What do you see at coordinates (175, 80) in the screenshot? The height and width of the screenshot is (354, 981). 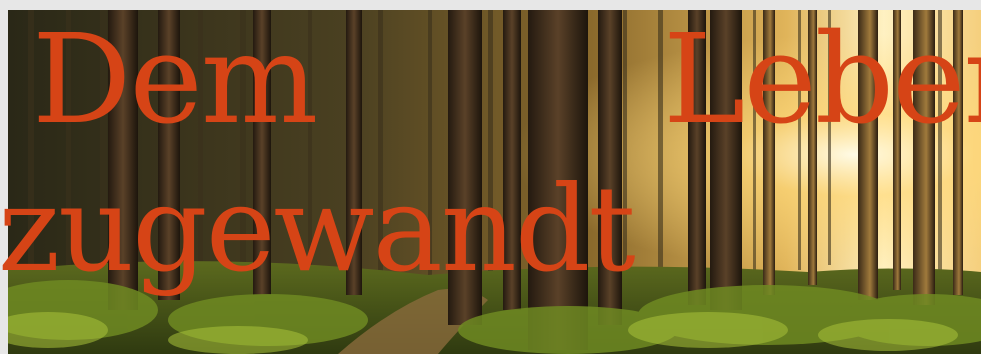 I see `headline-word-dem: Dem` at bounding box center [175, 80].